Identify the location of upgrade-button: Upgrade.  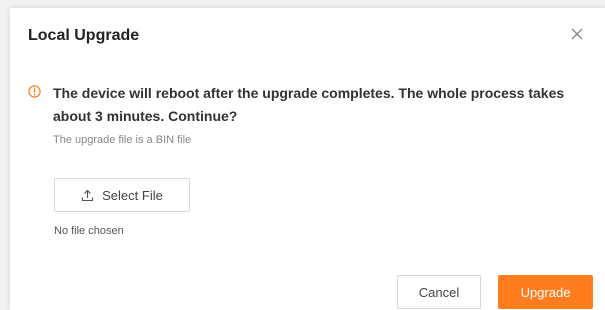
(545, 292).